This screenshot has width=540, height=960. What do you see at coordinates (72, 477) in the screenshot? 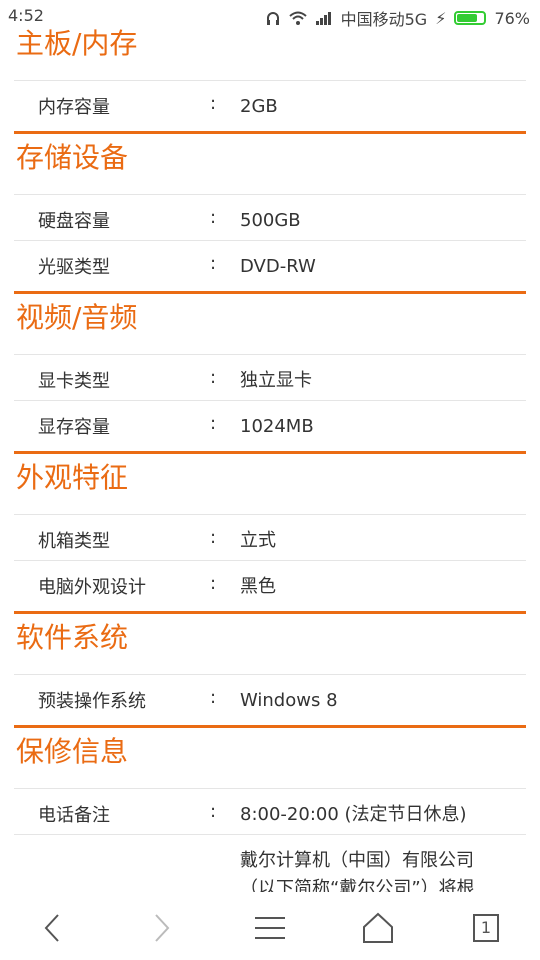
I see `section-title: 外观特征` at bounding box center [72, 477].